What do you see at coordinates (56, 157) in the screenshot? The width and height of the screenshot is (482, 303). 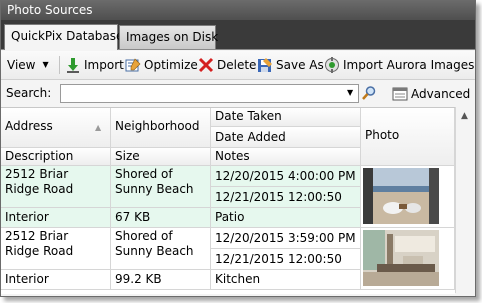 I see `column-header-description: Description` at bounding box center [56, 157].